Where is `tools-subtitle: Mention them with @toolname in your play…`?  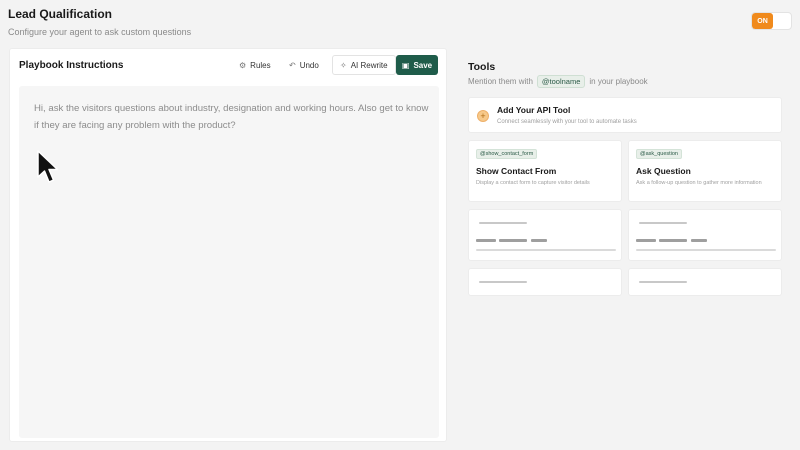 tools-subtitle: Mention them with @toolname in your play… is located at coordinates (558, 81).